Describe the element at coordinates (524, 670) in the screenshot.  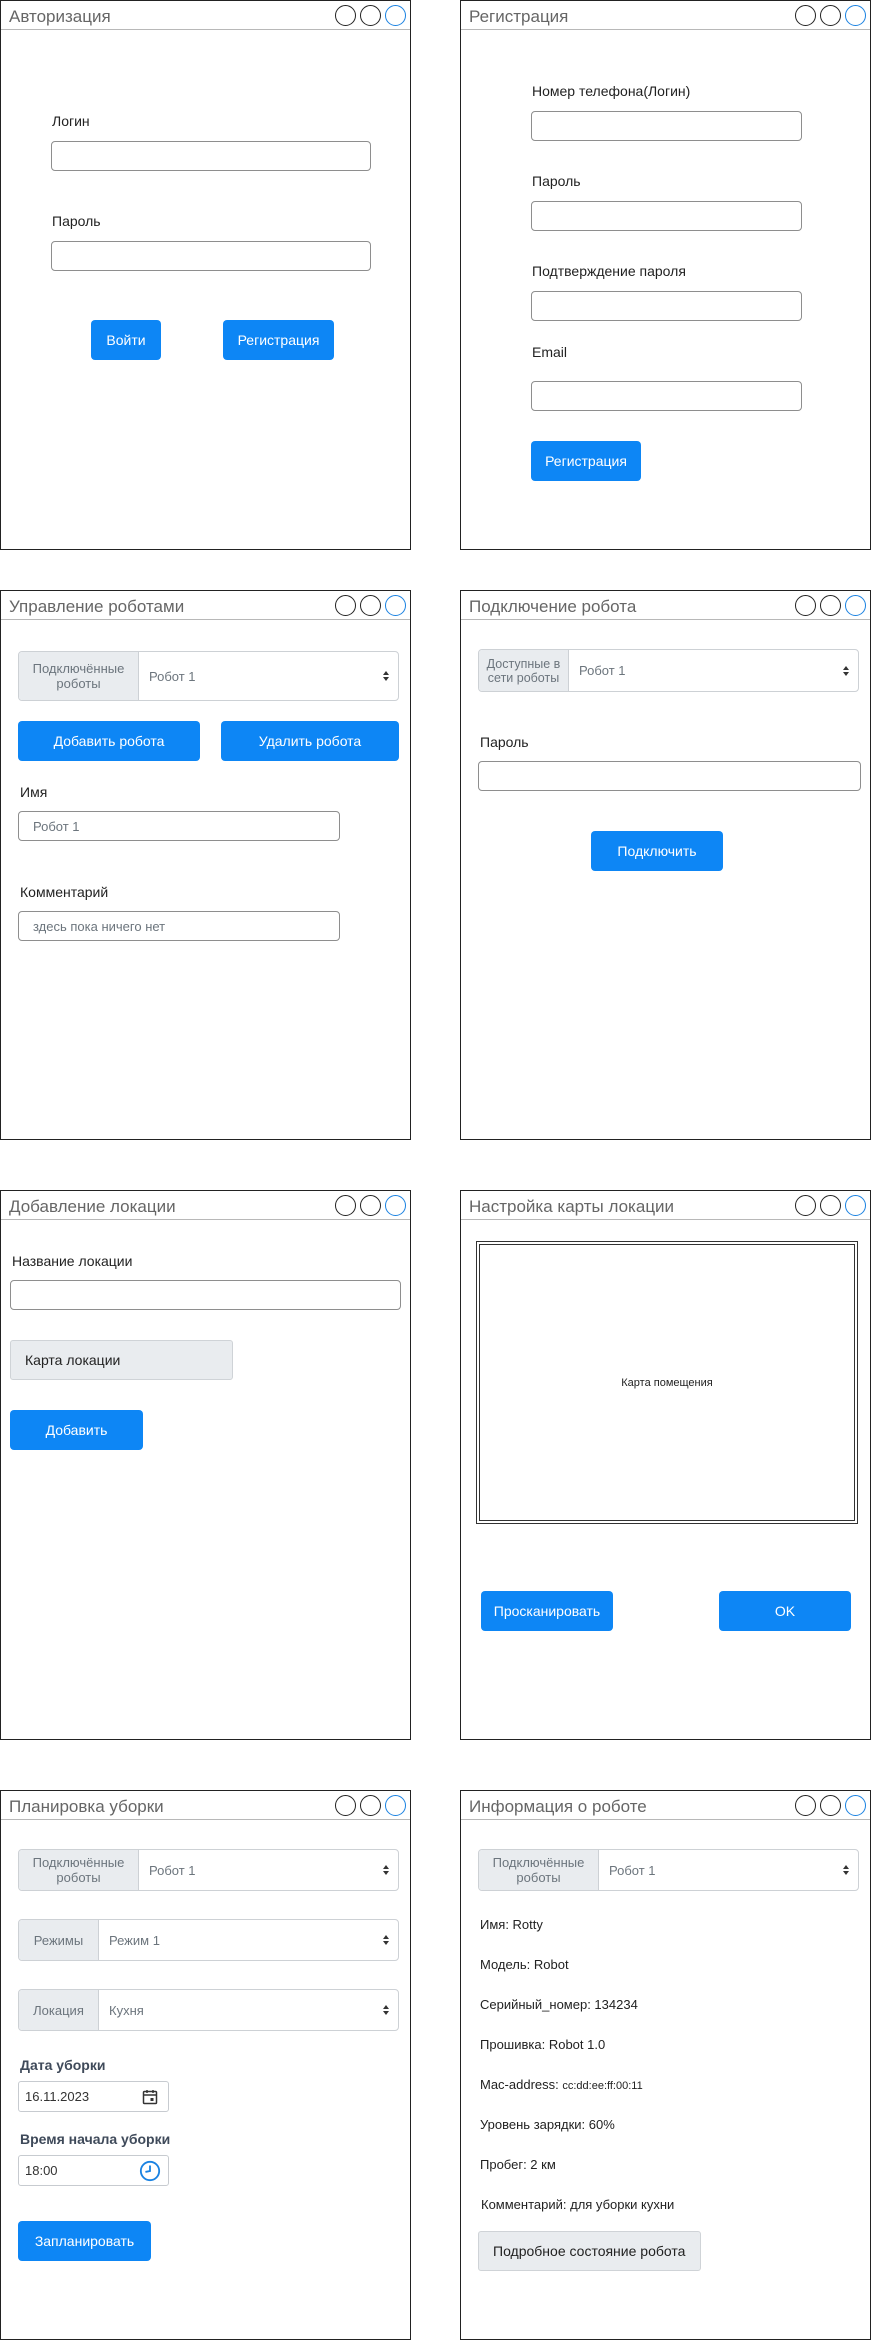
I see `available-robots-addon: Доступные в сети роботы` at that location.